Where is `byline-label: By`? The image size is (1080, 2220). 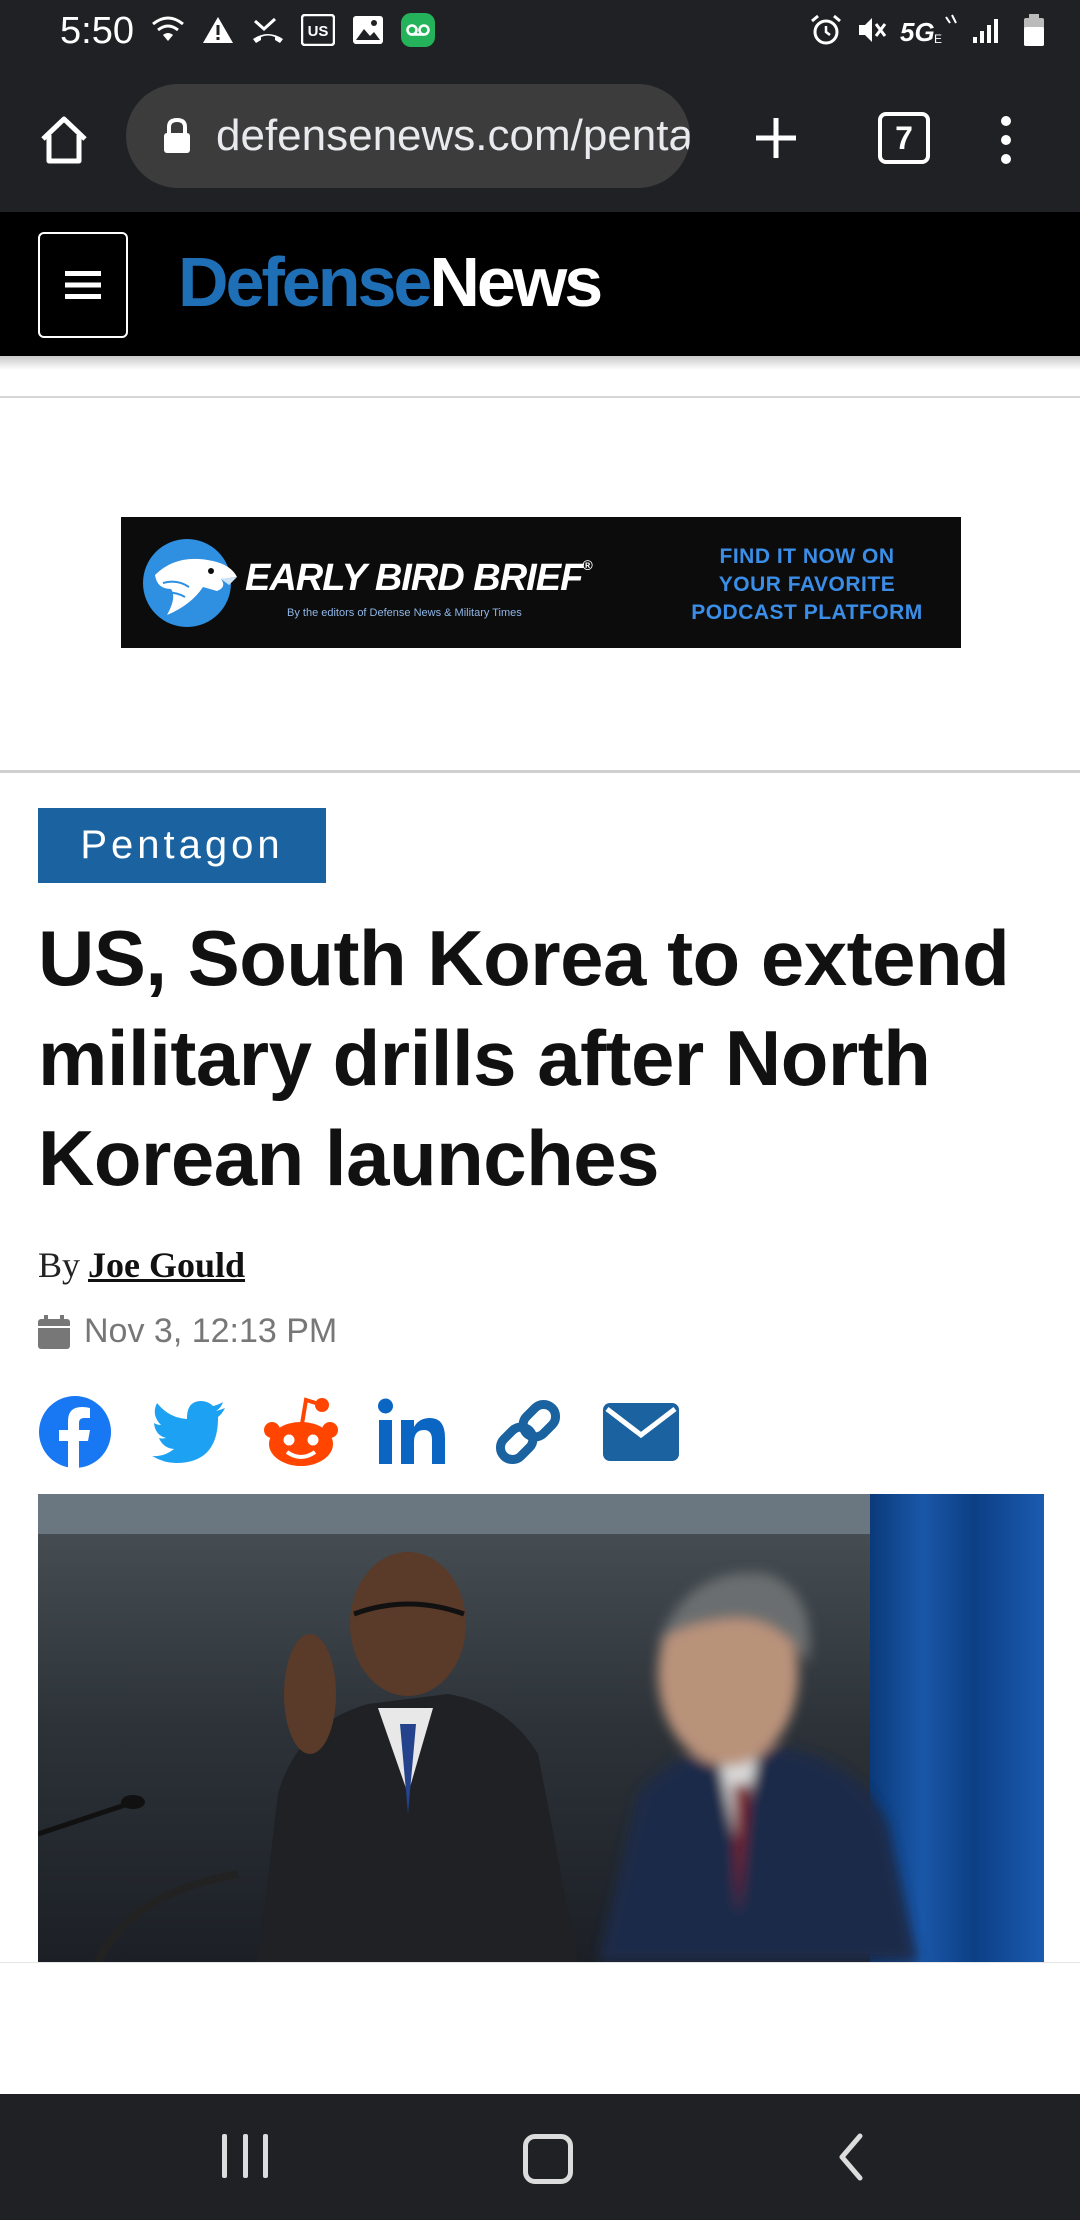 byline-label: By is located at coordinates (59, 1265).